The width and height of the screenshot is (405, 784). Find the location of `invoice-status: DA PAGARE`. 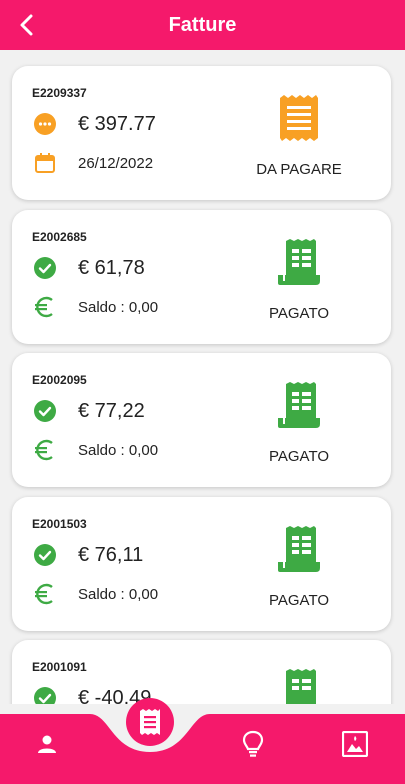

invoice-status: DA PAGARE is located at coordinates (299, 169).